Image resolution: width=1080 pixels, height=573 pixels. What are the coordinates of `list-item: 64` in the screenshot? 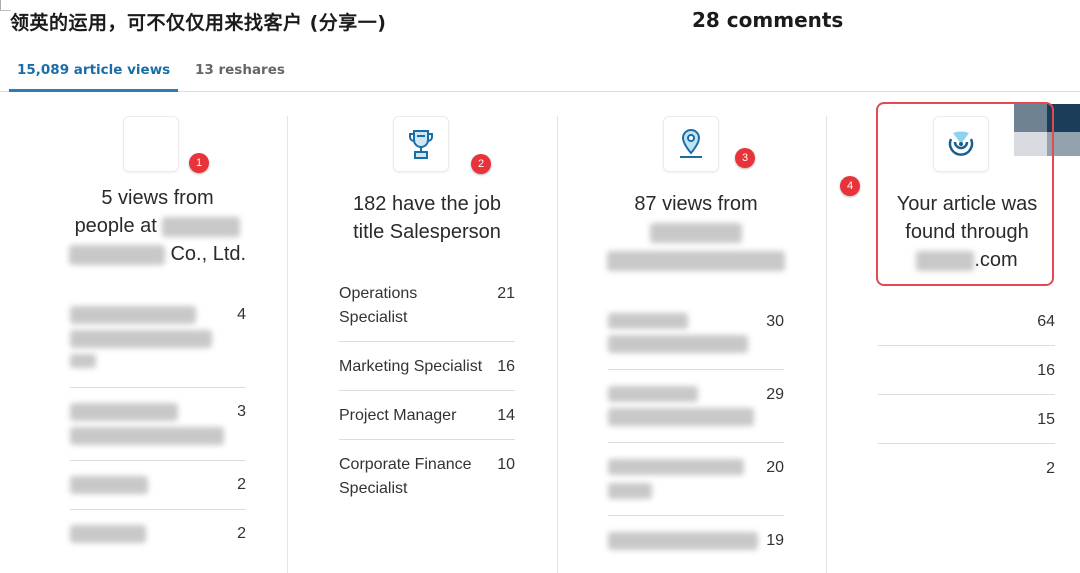 It's located at (966, 328).